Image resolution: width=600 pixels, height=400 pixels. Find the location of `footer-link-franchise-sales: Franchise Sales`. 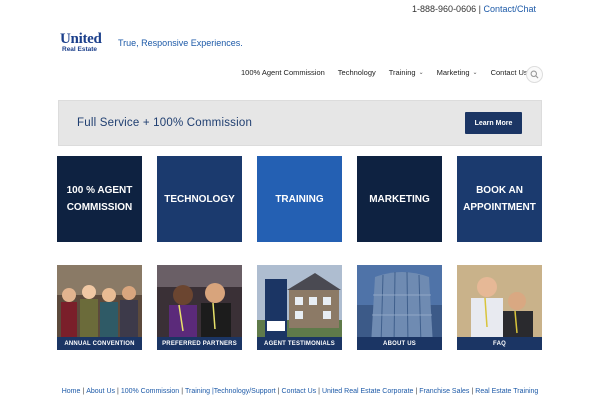

footer-link-franchise-sales: Franchise Sales is located at coordinates (444, 391).